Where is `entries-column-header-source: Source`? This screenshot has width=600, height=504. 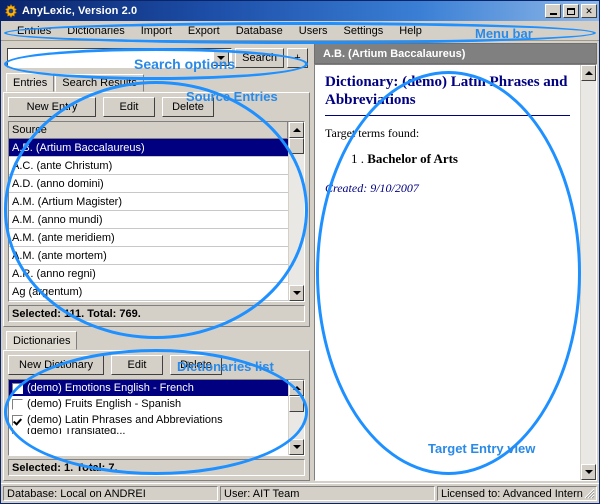 entries-column-header-source: Source is located at coordinates (148, 130).